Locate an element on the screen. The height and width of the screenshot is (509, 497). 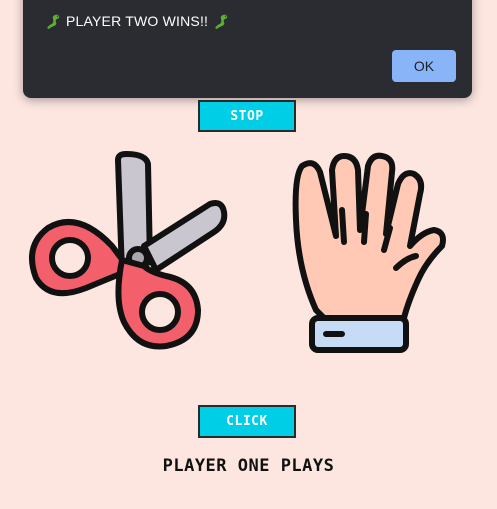
ok-button: OK is located at coordinates (424, 66).